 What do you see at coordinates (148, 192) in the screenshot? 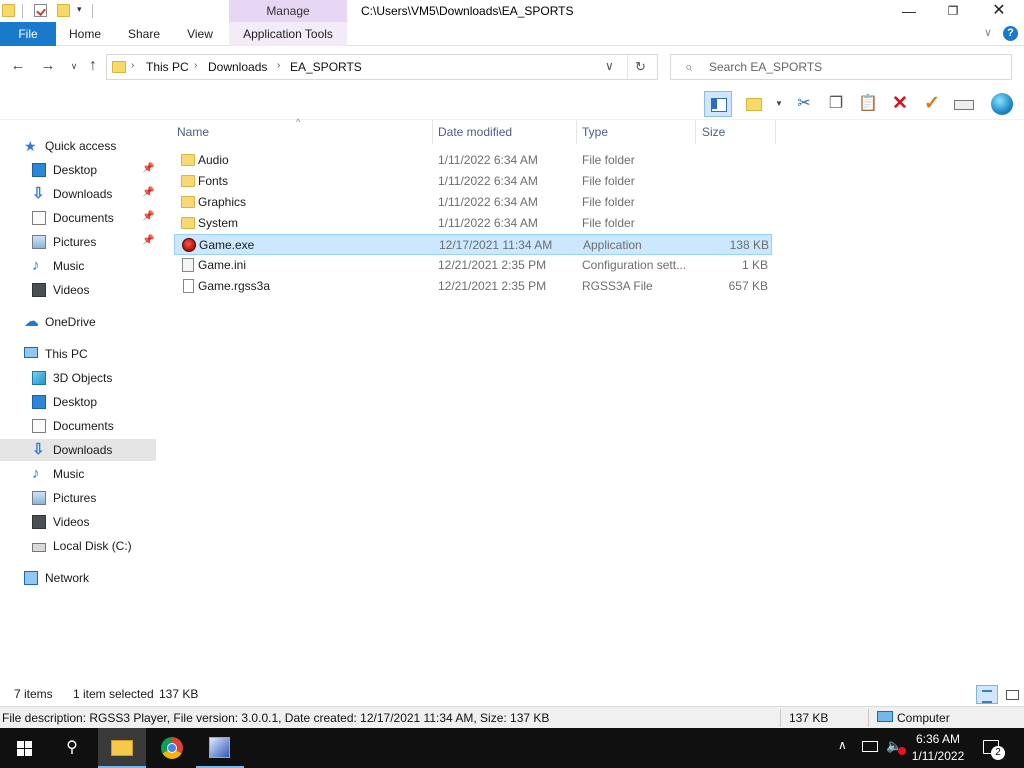
I see `pin-icon: 📌` at bounding box center [148, 192].